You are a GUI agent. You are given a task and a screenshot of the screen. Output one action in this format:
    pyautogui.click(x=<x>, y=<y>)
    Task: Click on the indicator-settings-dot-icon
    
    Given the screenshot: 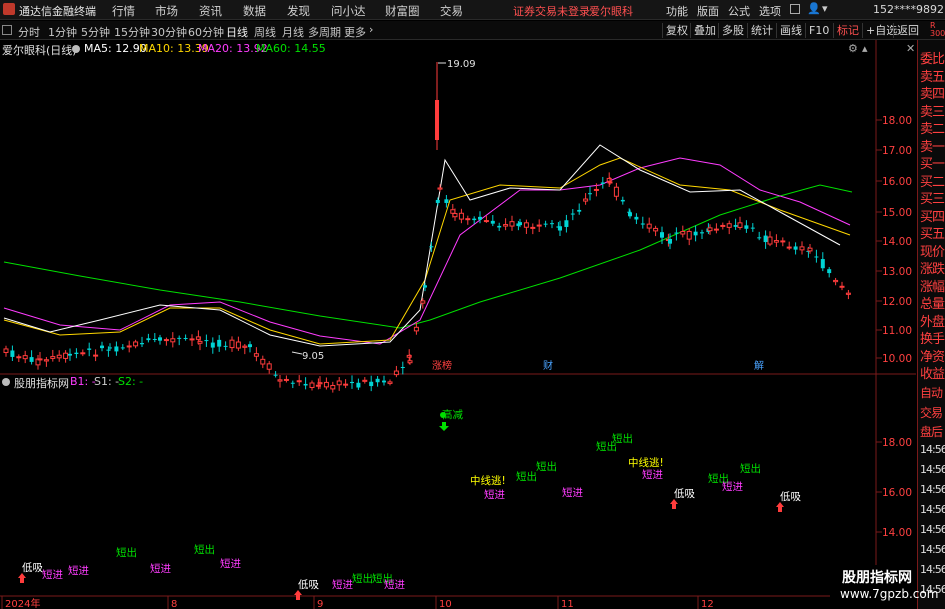 What is the action you would take?
    pyautogui.click(x=6, y=382)
    